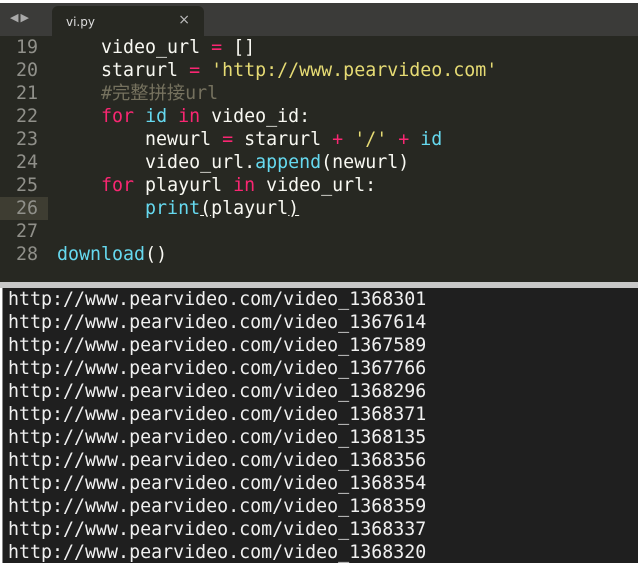  I want to click on code-line: 26 print(playurl), so click(319, 208).